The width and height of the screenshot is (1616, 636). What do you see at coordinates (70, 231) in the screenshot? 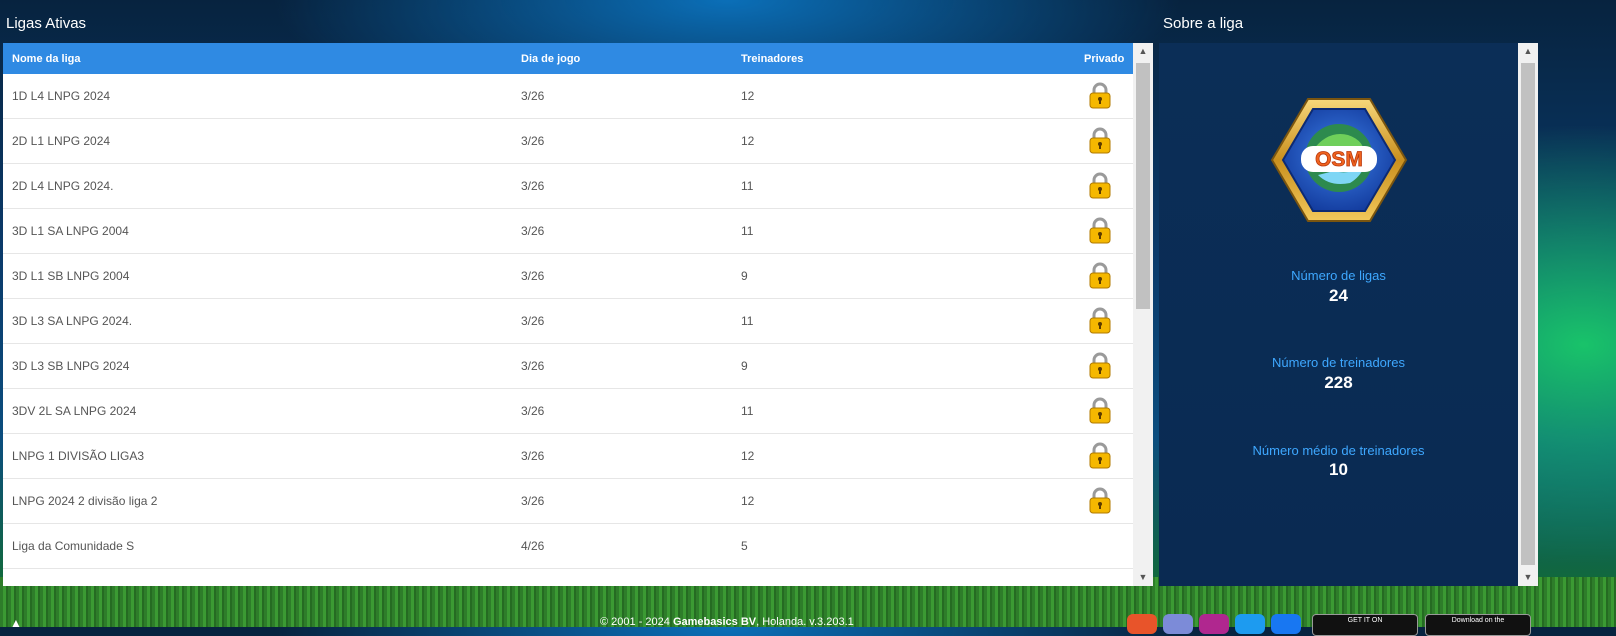
I see `league-name: 3D L1 SA LNPG 2004` at bounding box center [70, 231].